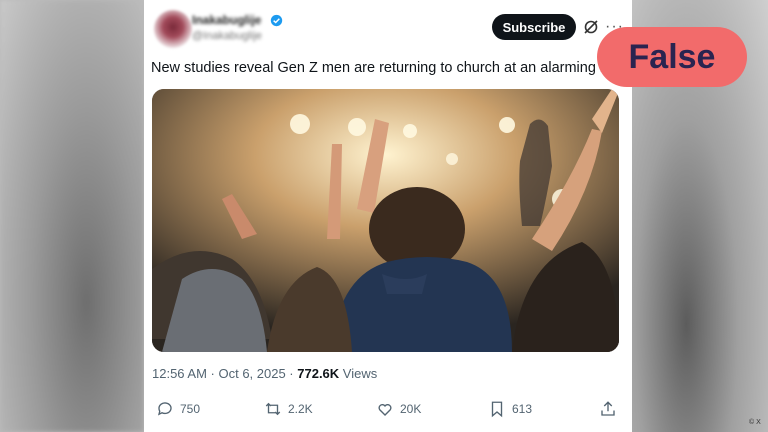 Image resolution: width=768 pixels, height=432 pixels. I want to click on share-button, so click(608, 409).